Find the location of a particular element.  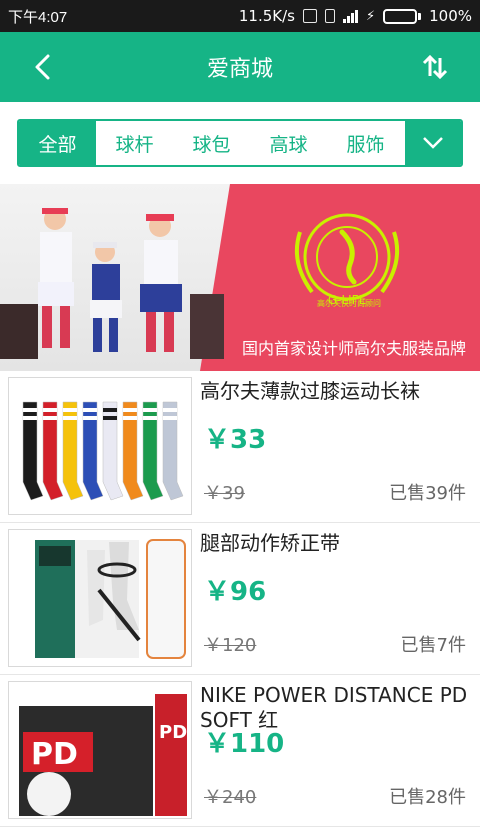

status-bar: 下午4:07 11.5K/s ⚡ 100% is located at coordinates (240, 16).